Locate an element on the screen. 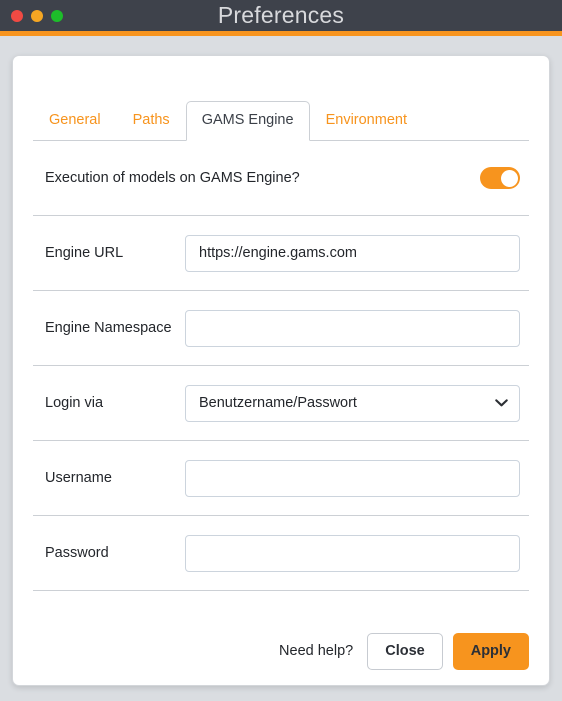 The width and height of the screenshot is (562, 701). row-username: Username is located at coordinates (281, 478).